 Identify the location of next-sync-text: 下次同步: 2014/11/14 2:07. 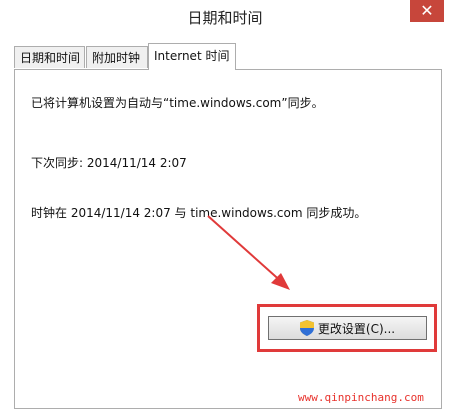
(109, 163).